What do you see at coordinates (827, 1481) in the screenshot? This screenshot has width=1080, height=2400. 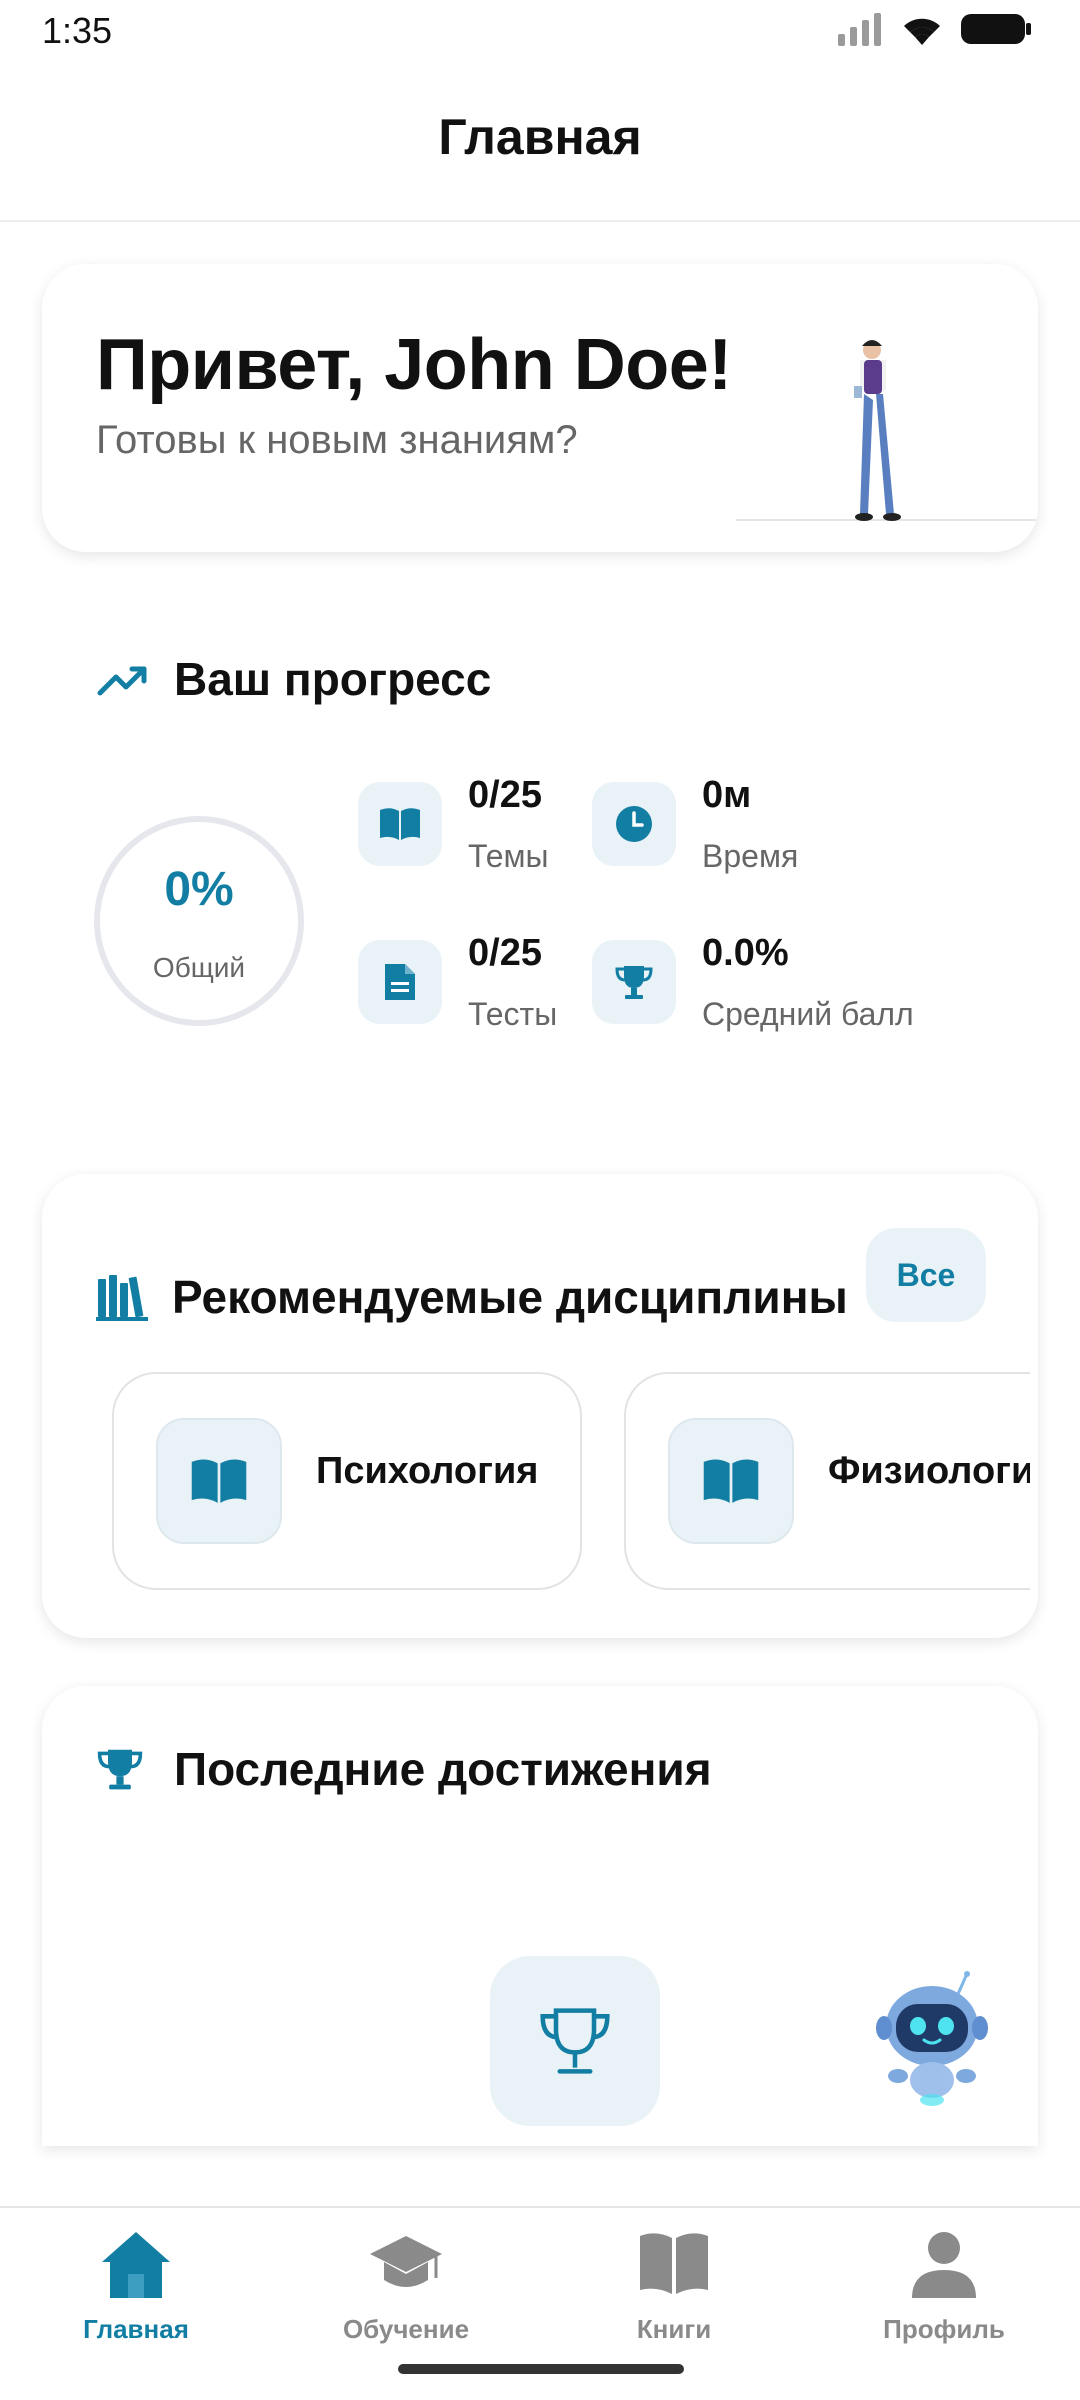 I see `discipline-card-physiology: Физиология` at bounding box center [827, 1481].